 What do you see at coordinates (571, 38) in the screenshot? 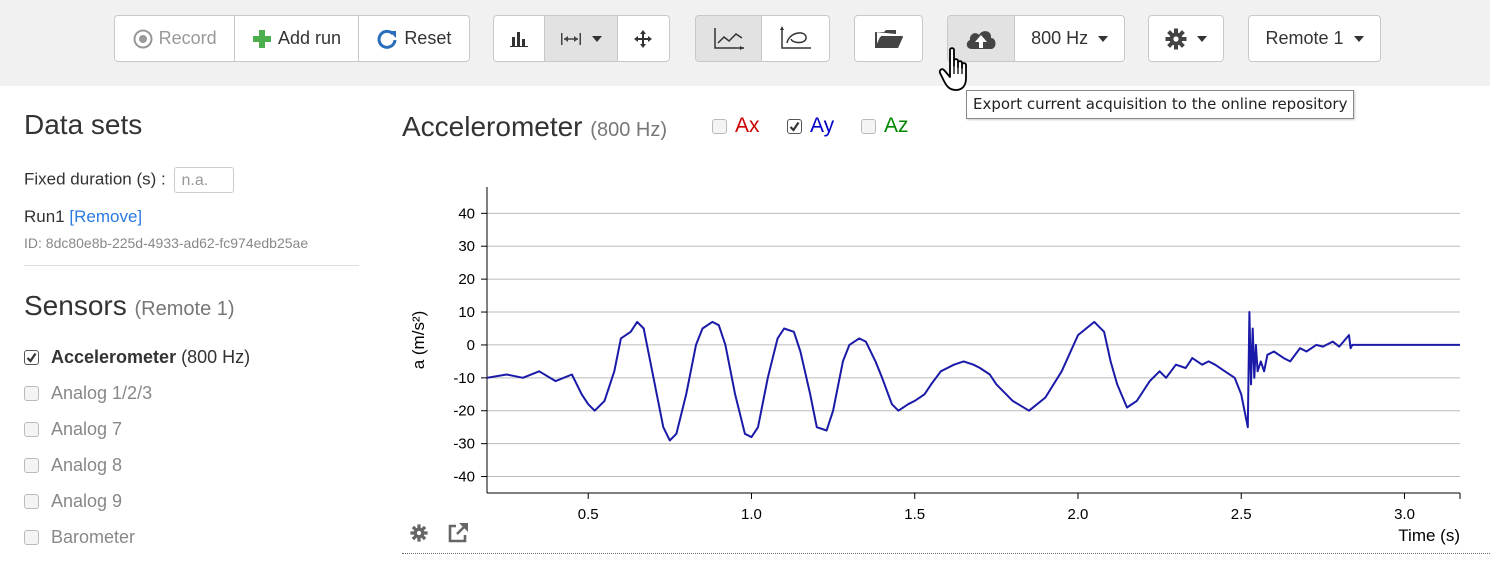
I see `horizontal-resize-icon` at bounding box center [571, 38].